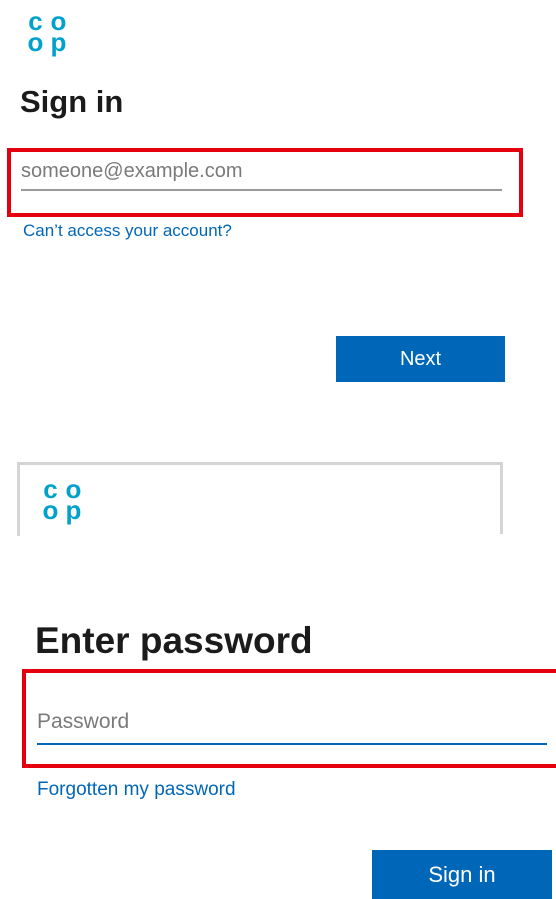  What do you see at coordinates (136, 790) in the screenshot?
I see `forgot-password-link: Forgotten my password` at bounding box center [136, 790].